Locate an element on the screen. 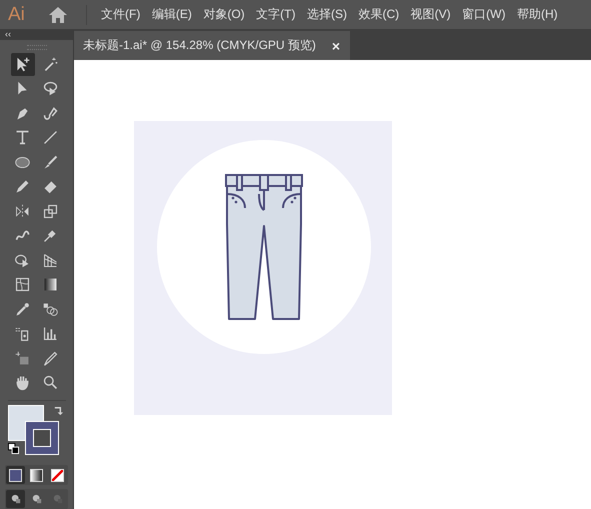 This screenshot has width=591, height=509. fill-stroke-swatch is located at coordinates (33, 430).